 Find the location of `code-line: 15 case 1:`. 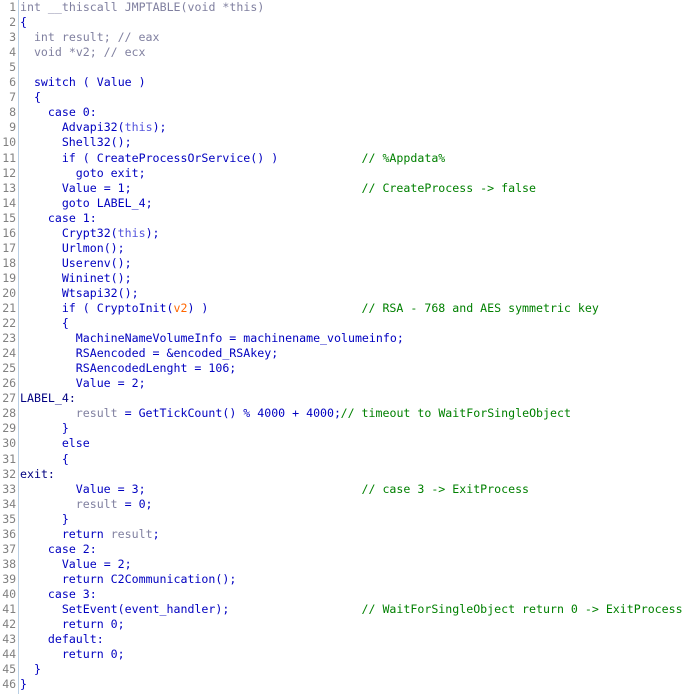

code-line: 15 case 1: is located at coordinates (341, 218).